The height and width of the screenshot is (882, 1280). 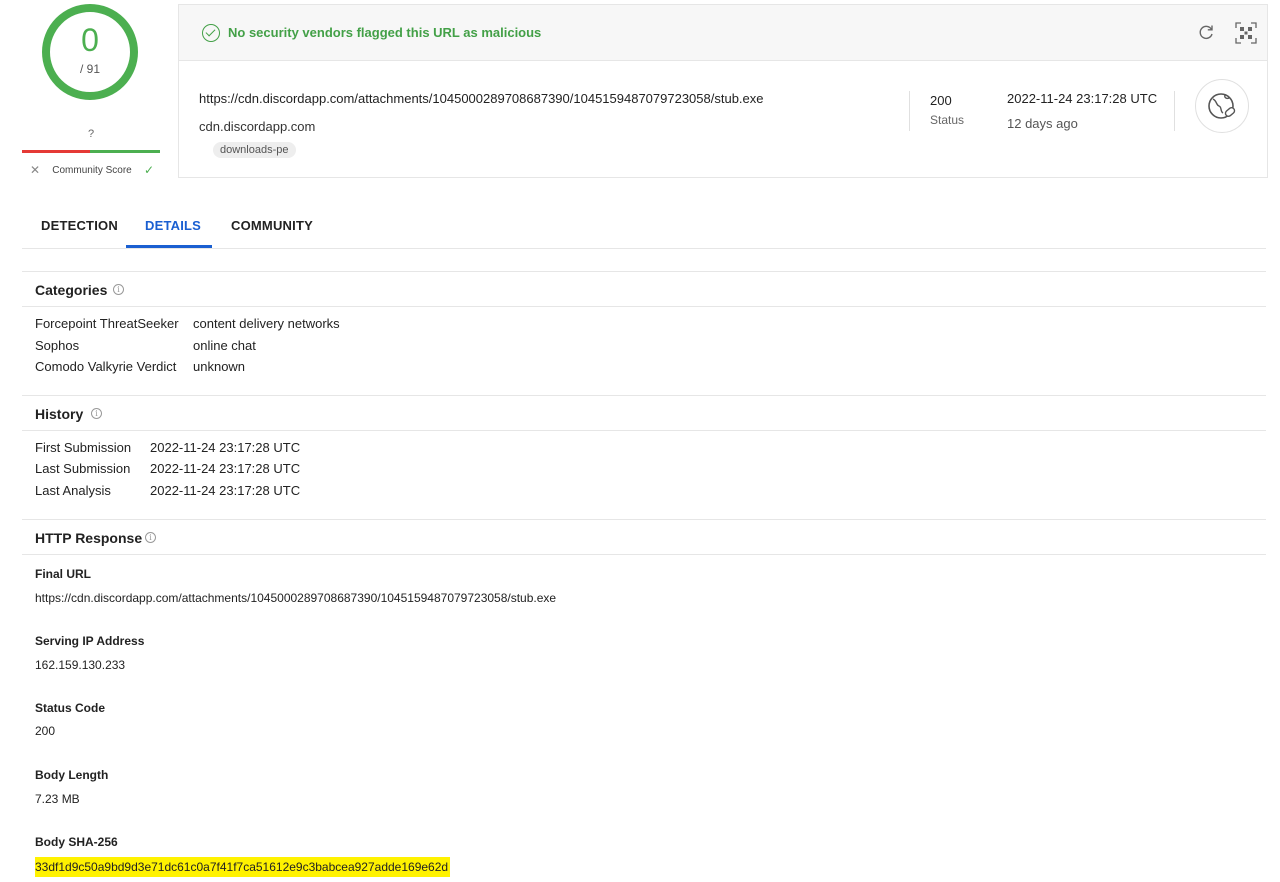 What do you see at coordinates (79, 225) in the screenshot?
I see `tab-detection: DETECTION` at bounding box center [79, 225].